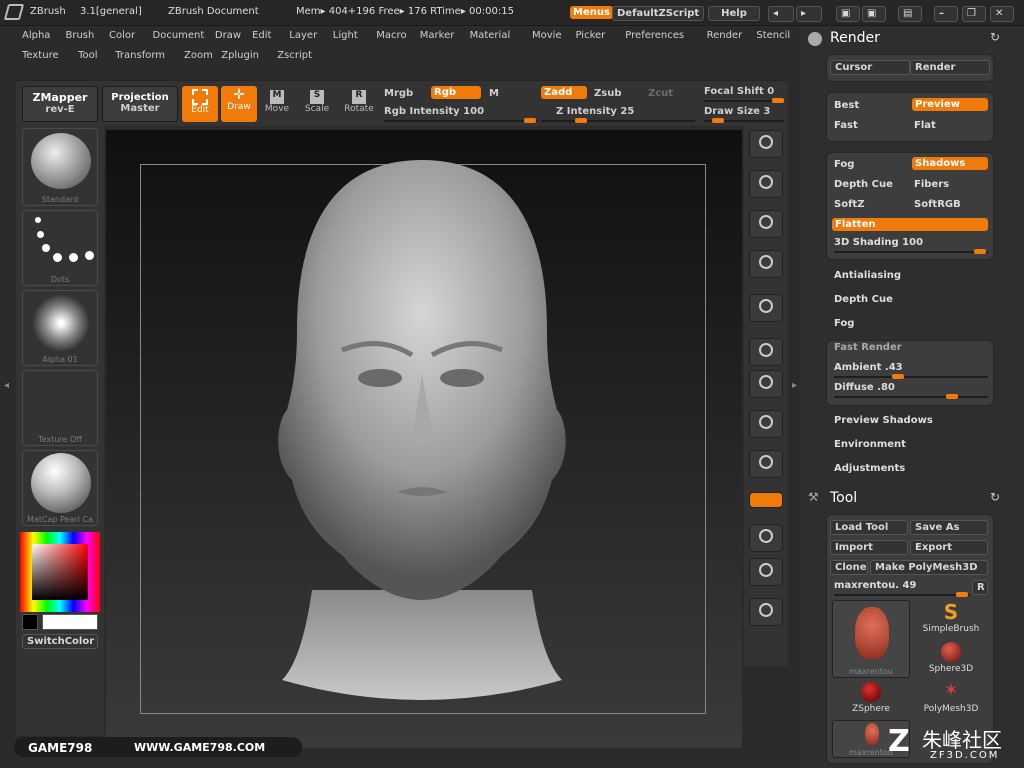 The width and height of the screenshot is (1024, 768). I want to click on render-palette-title: Render, so click(855, 38).